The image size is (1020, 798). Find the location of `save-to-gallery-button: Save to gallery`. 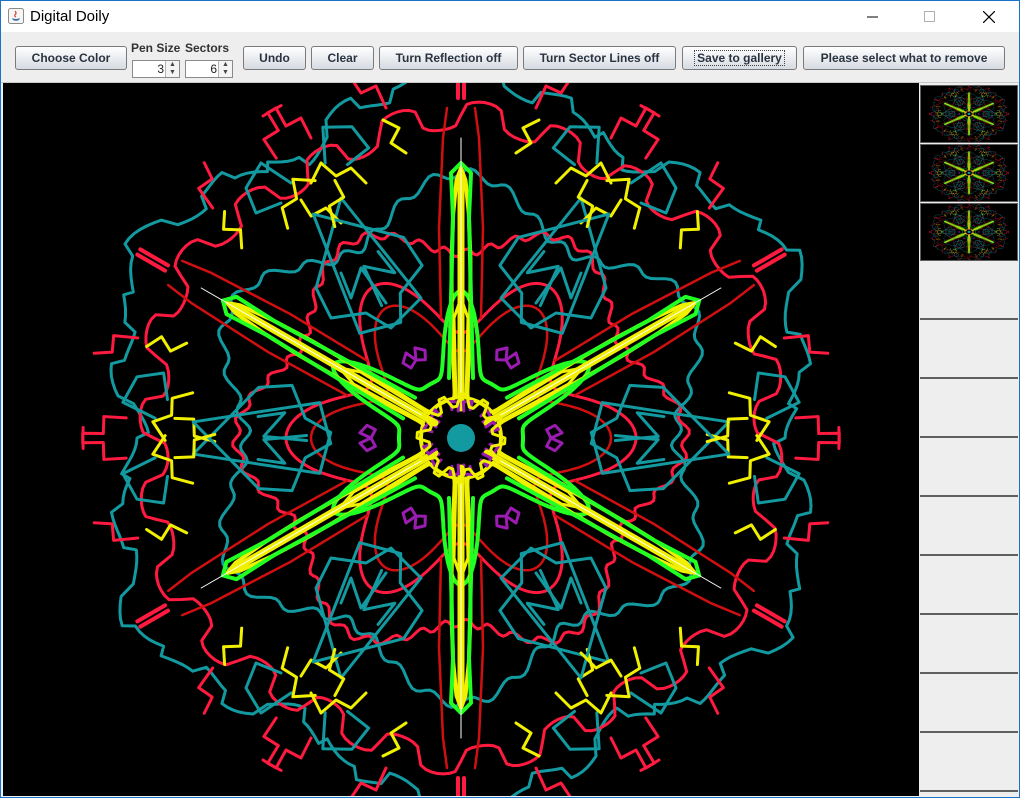

save-to-gallery-button: Save to gallery is located at coordinates (739, 58).